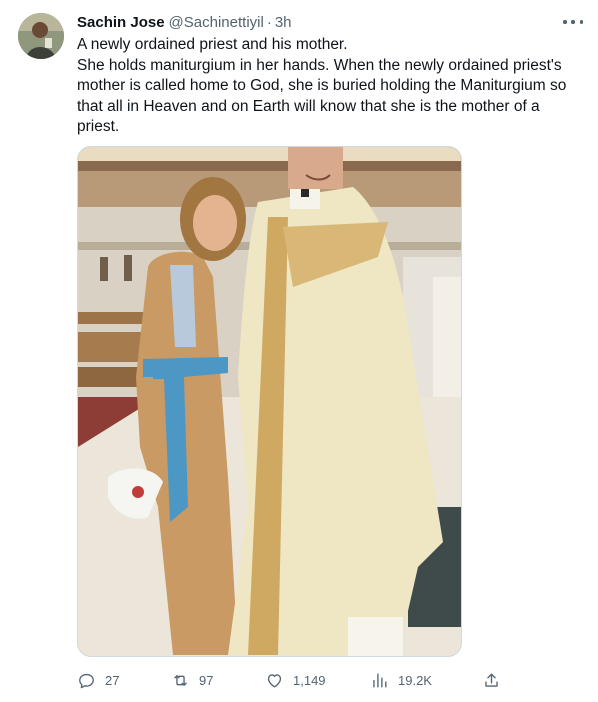  I want to click on author-name: Sachin Jose, so click(121, 22).